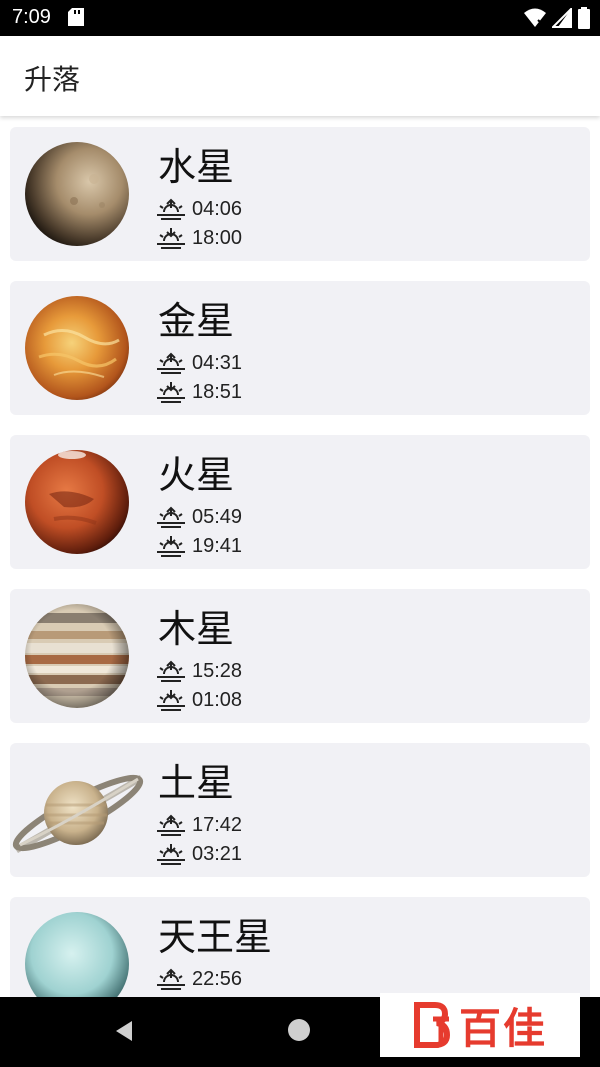 The width and height of the screenshot is (600, 1067). I want to click on set-time-row: 01:08, so click(199, 700).